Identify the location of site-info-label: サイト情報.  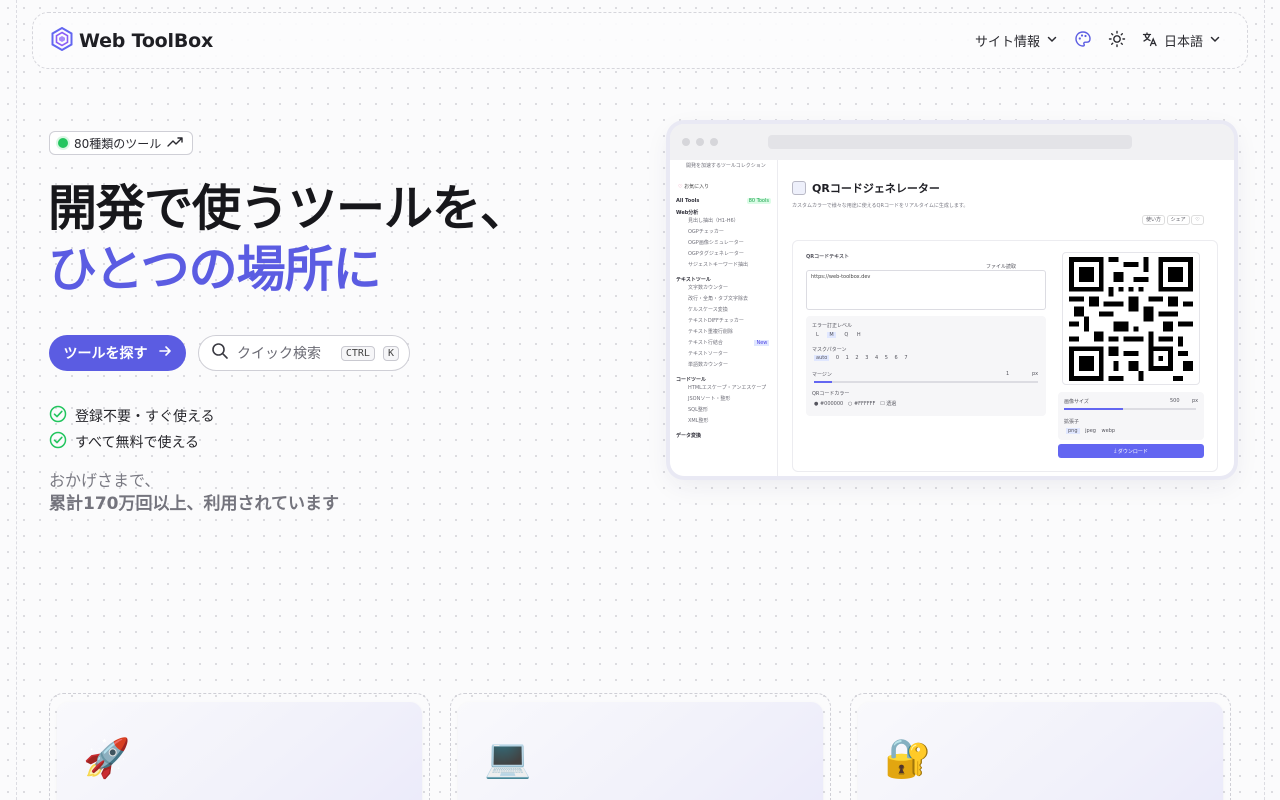
(1007, 42).